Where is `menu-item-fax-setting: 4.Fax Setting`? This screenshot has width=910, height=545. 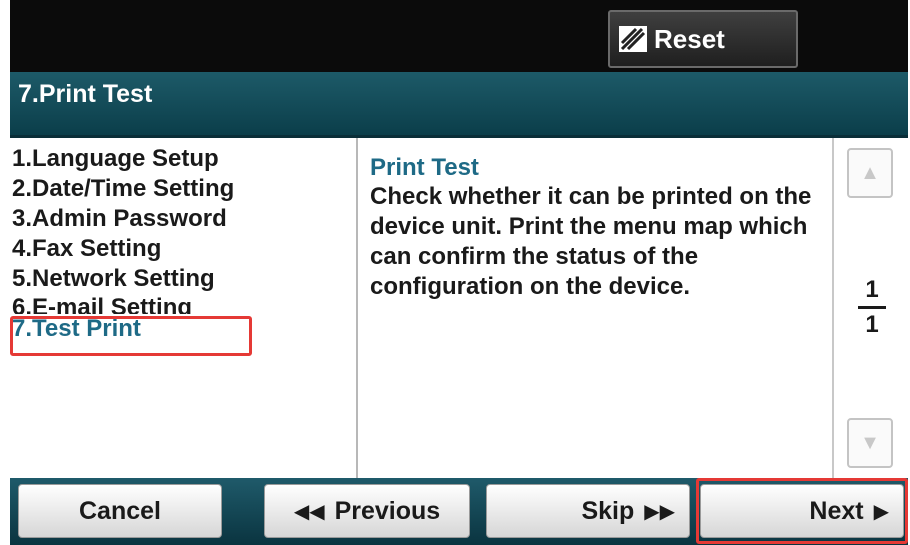 menu-item-fax-setting: 4.Fax Setting is located at coordinates (182, 249).